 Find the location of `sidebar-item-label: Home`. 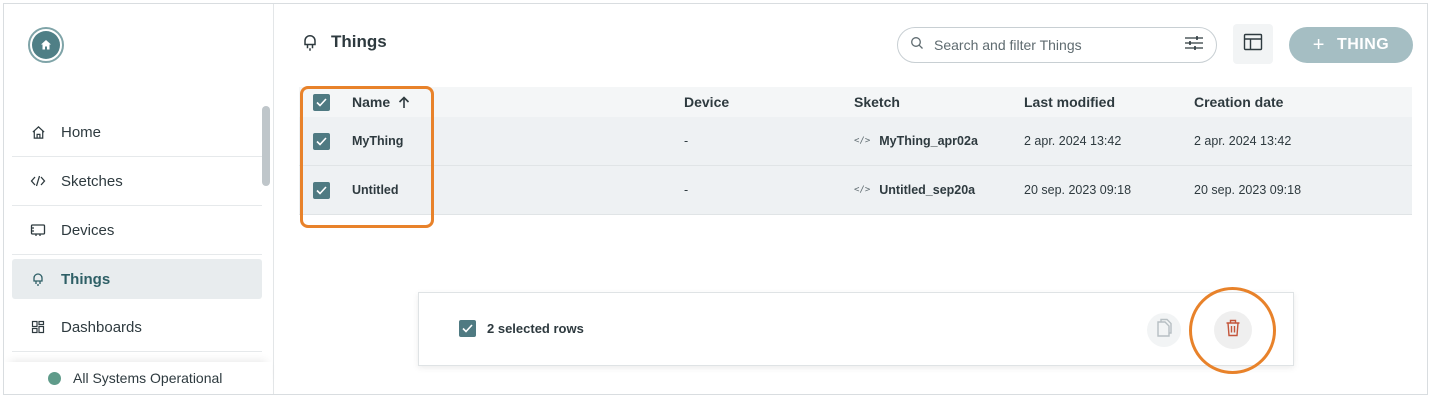

sidebar-item-label: Home is located at coordinates (81, 132).